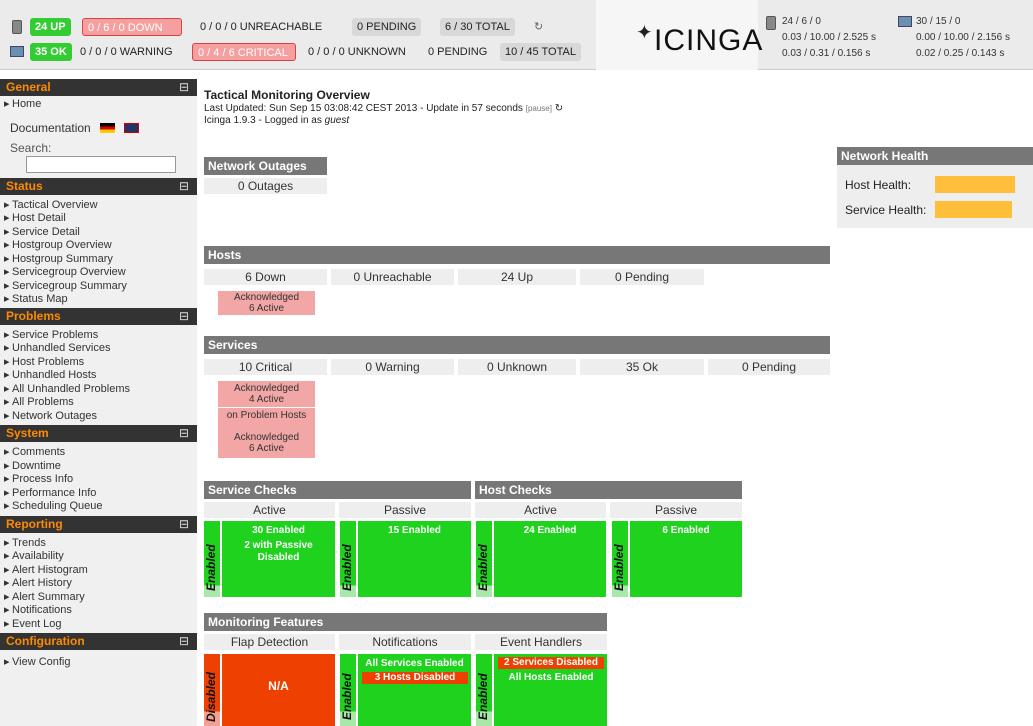 The width and height of the screenshot is (1033, 726). Describe the element at coordinates (642, 277) in the screenshot. I see `hosts-pending: 0 Pending` at that location.